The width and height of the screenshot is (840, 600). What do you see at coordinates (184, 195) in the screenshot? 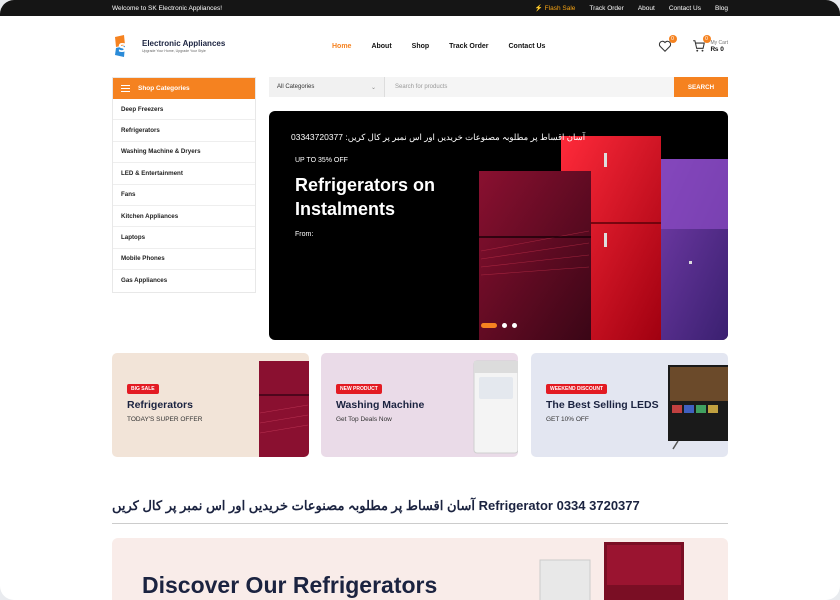
I see `category-fans: Fans` at bounding box center [184, 195].